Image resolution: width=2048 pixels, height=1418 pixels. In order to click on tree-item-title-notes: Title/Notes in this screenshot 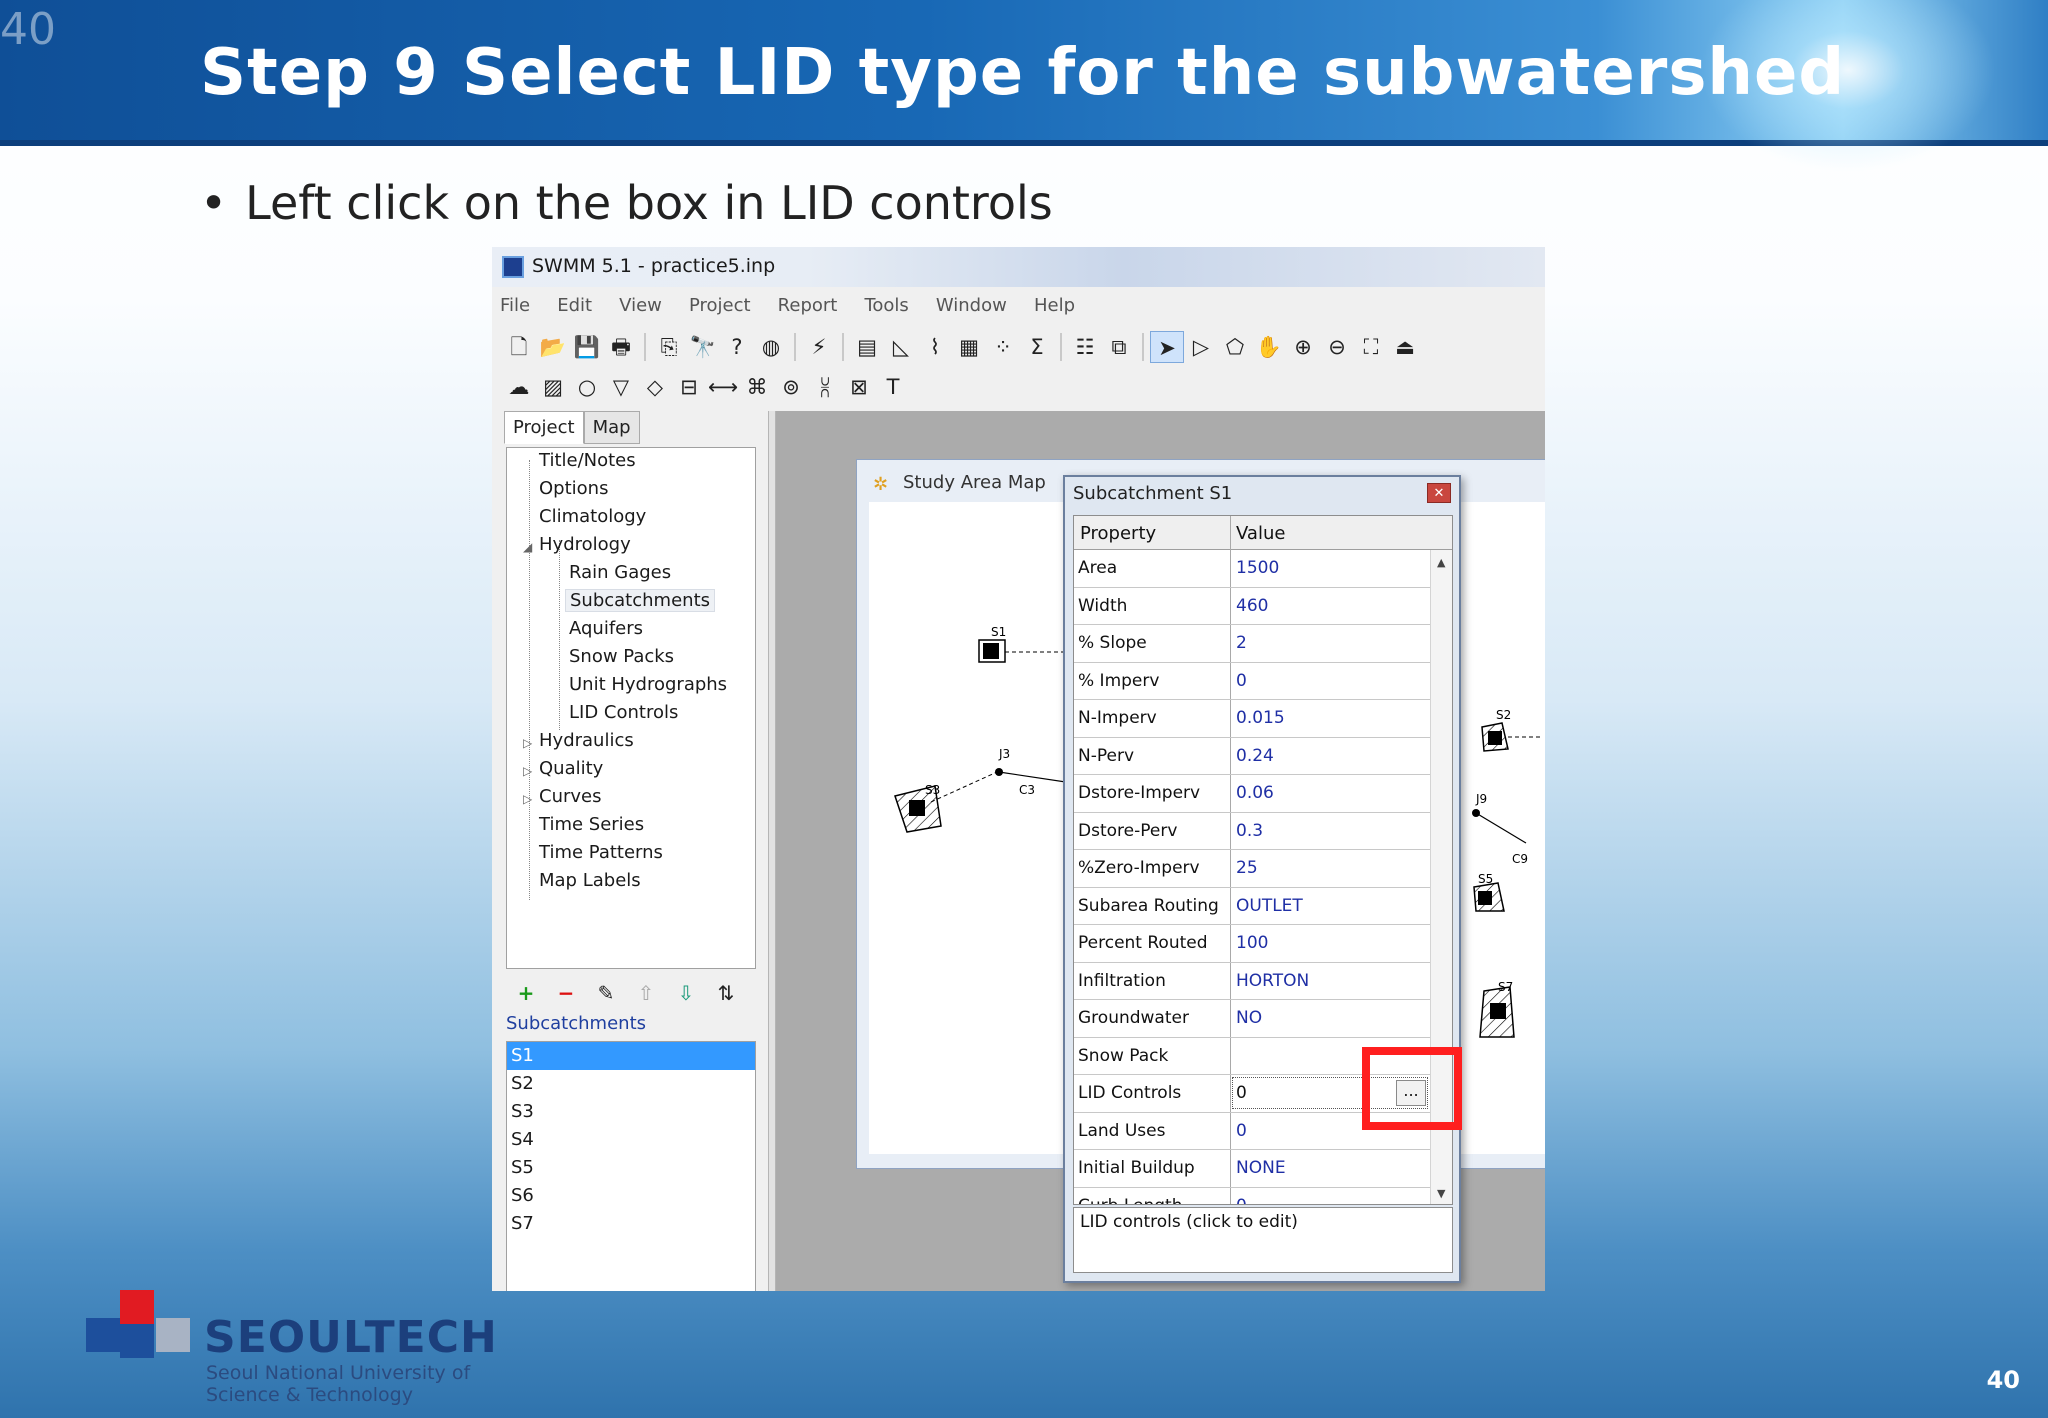, I will do `click(587, 460)`.